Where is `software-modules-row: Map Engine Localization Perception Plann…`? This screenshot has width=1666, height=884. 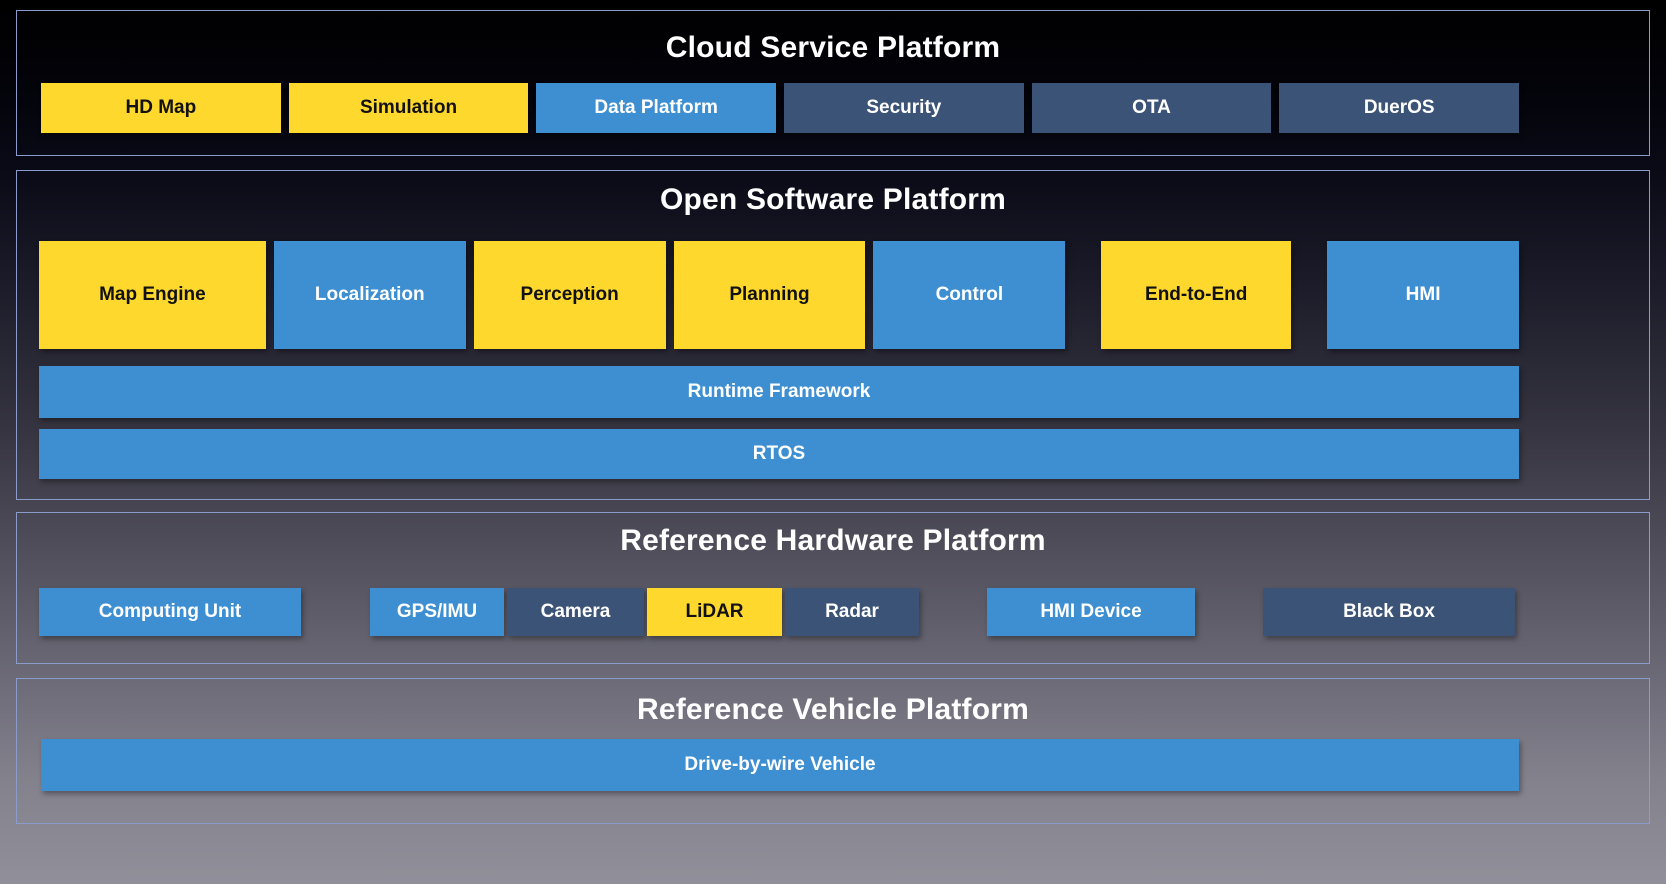 software-modules-row: Map Engine Localization Perception Plann… is located at coordinates (779, 295).